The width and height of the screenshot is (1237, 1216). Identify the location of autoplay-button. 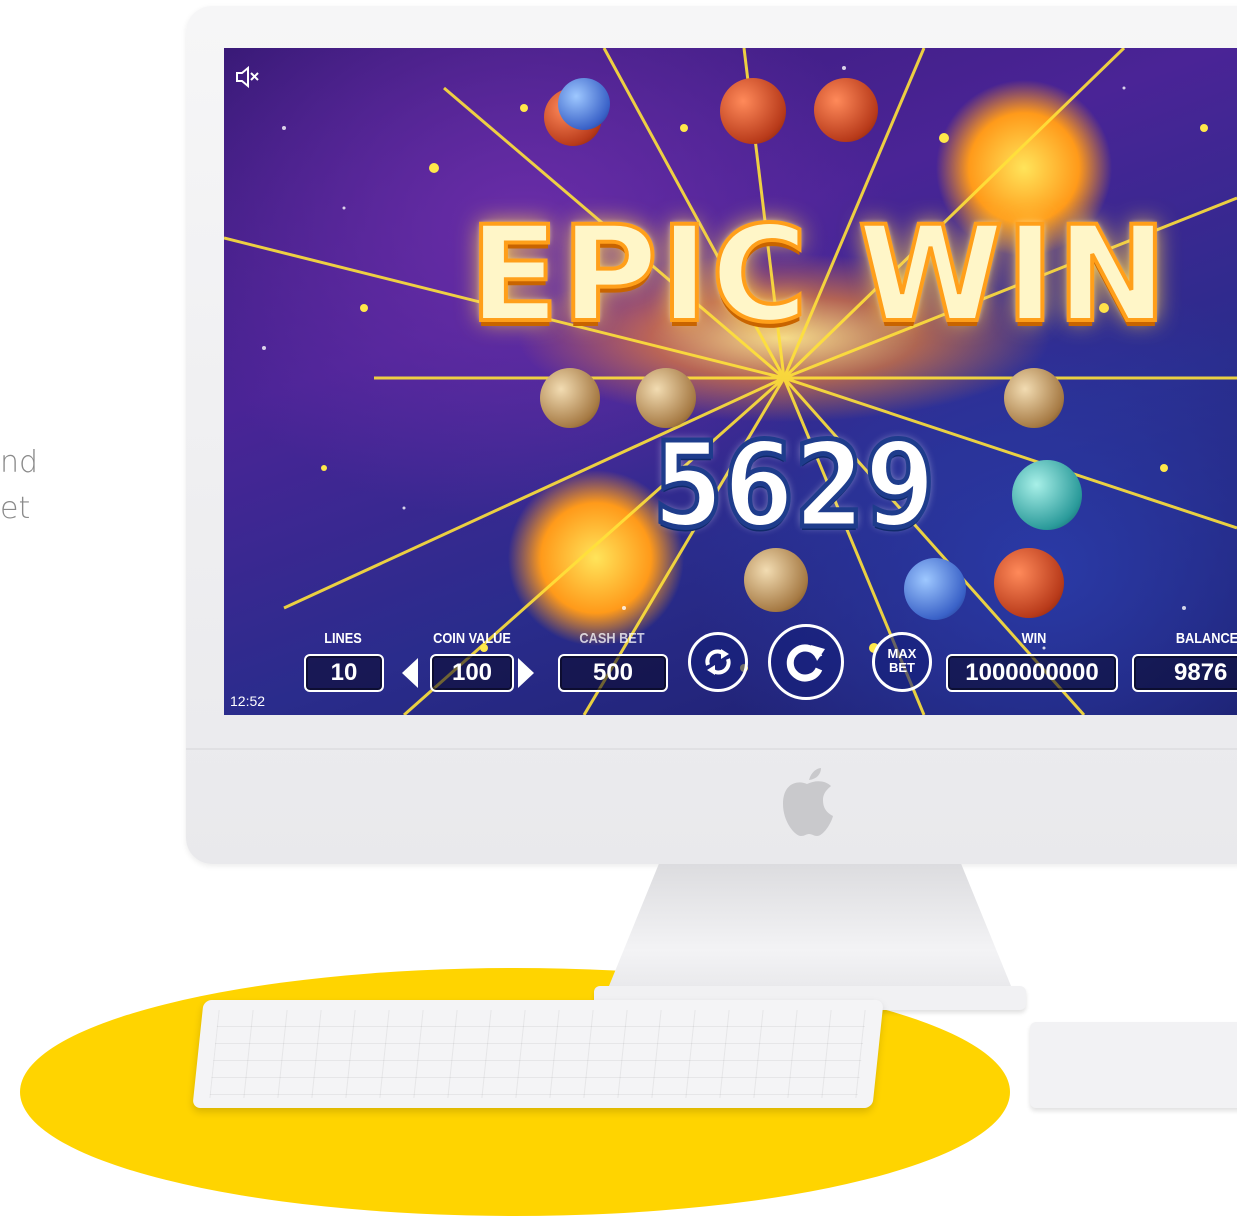
(718, 662).